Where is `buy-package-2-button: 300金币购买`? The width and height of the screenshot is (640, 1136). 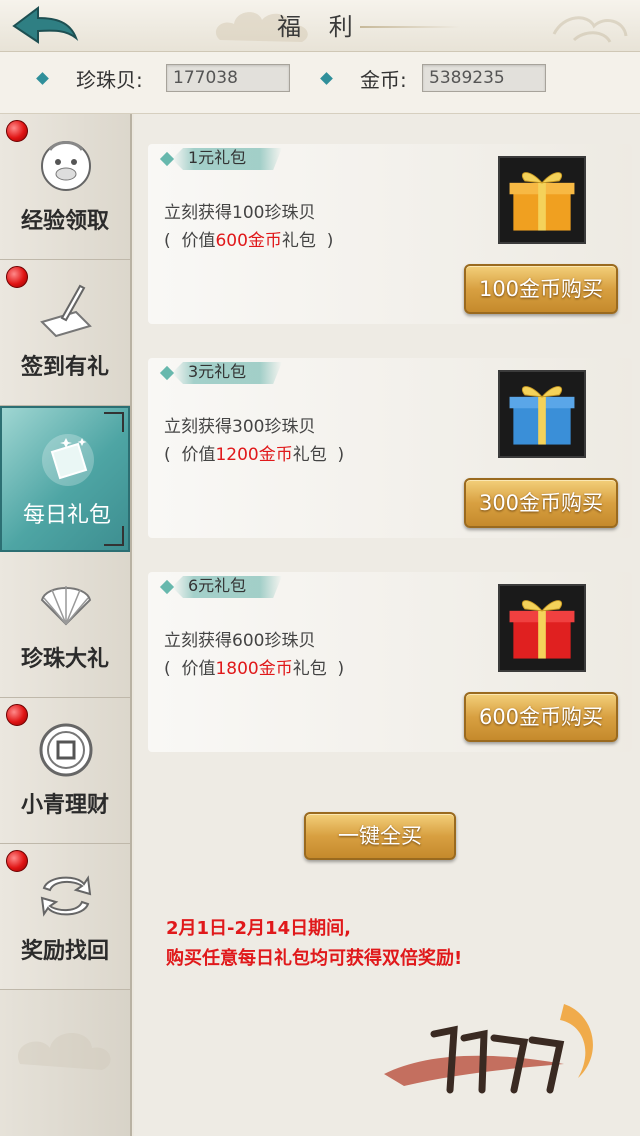 buy-package-2-button: 300金币购买 is located at coordinates (541, 503).